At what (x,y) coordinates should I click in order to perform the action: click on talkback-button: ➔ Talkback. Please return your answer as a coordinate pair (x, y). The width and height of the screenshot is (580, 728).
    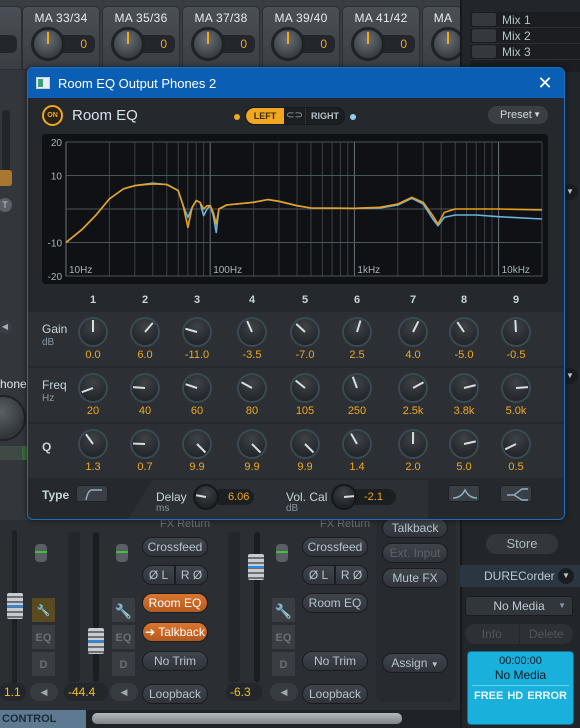
    Looking at the image, I should click on (175, 632).